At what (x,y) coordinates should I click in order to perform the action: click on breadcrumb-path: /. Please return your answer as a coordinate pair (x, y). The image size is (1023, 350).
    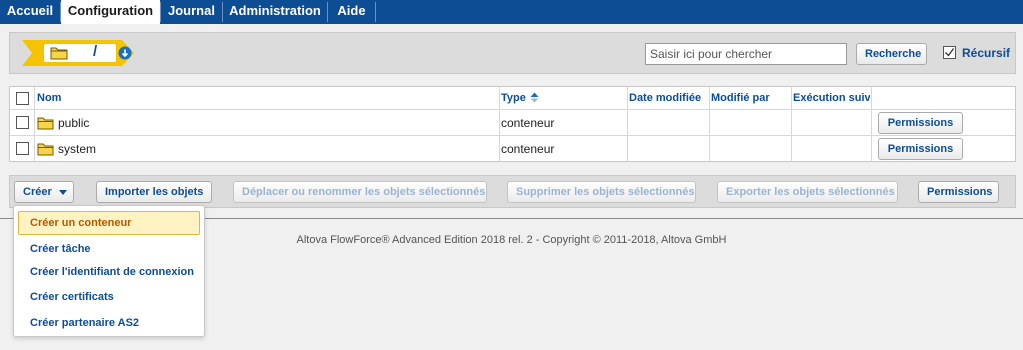
    Looking at the image, I should click on (95, 51).